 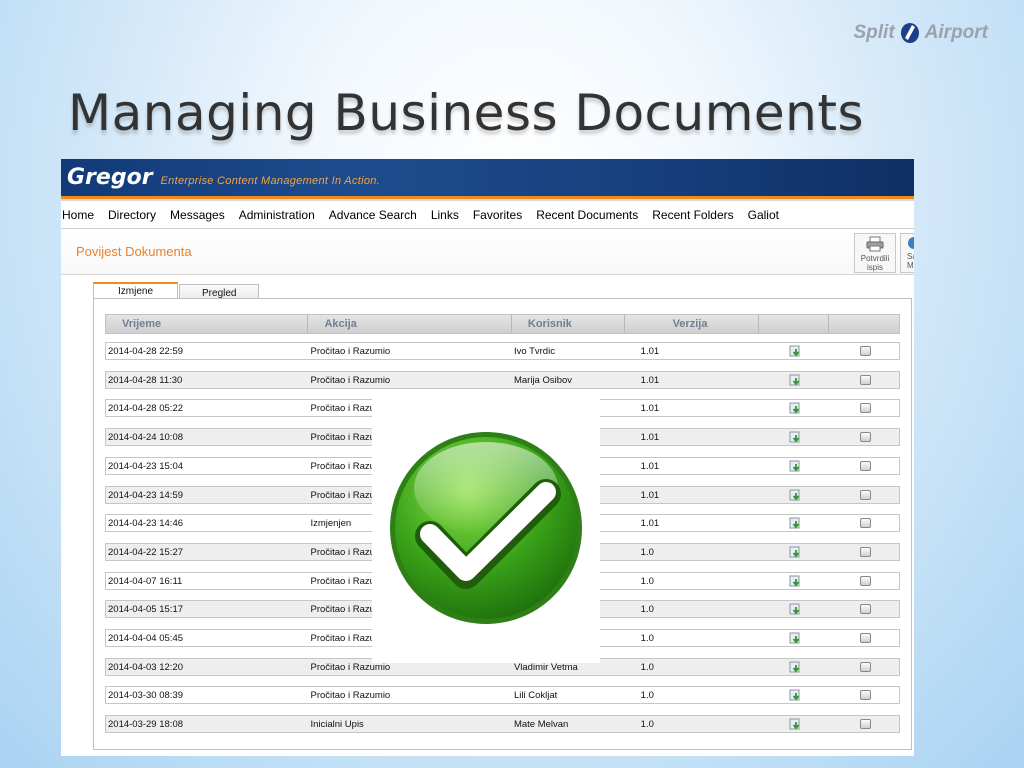 I want to click on column-header-vrijeme: Vrijeme, so click(x=207, y=324).